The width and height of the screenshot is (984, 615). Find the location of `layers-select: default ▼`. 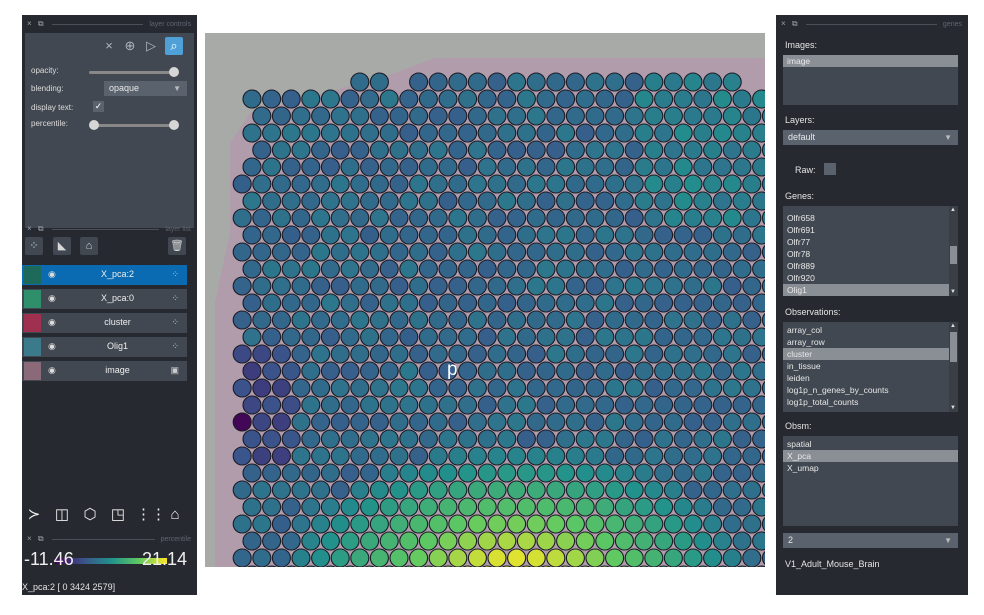

layers-select: default ▼ is located at coordinates (870, 137).